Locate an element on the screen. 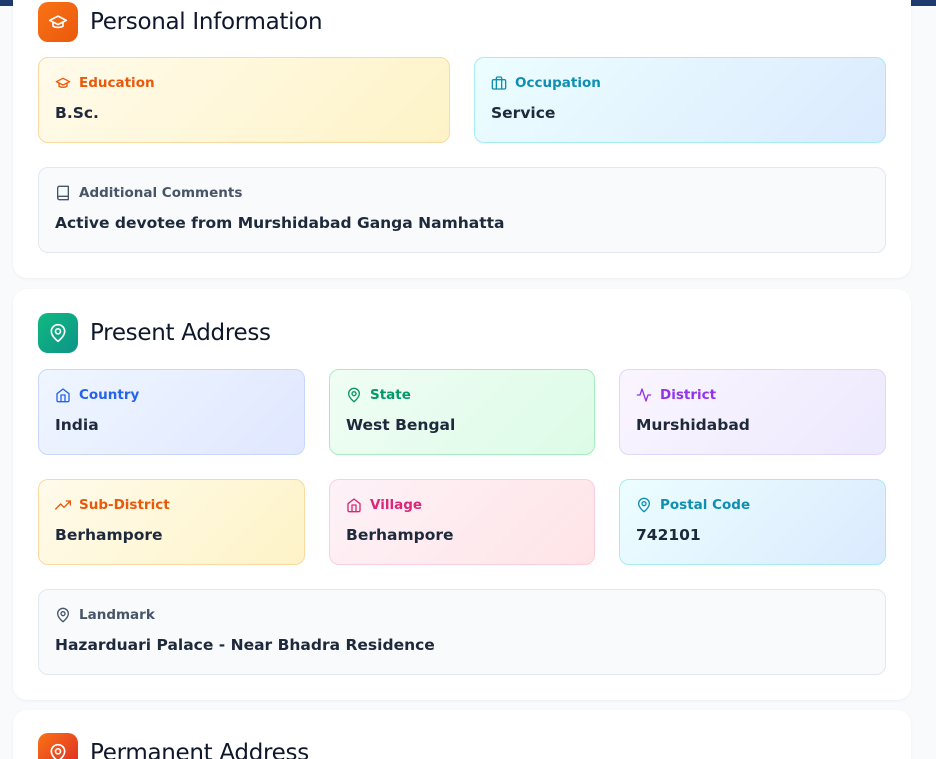 Image resolution: width=936 pixels, height=759 pixels. education-label: Education is located at coordinates (117, 83).